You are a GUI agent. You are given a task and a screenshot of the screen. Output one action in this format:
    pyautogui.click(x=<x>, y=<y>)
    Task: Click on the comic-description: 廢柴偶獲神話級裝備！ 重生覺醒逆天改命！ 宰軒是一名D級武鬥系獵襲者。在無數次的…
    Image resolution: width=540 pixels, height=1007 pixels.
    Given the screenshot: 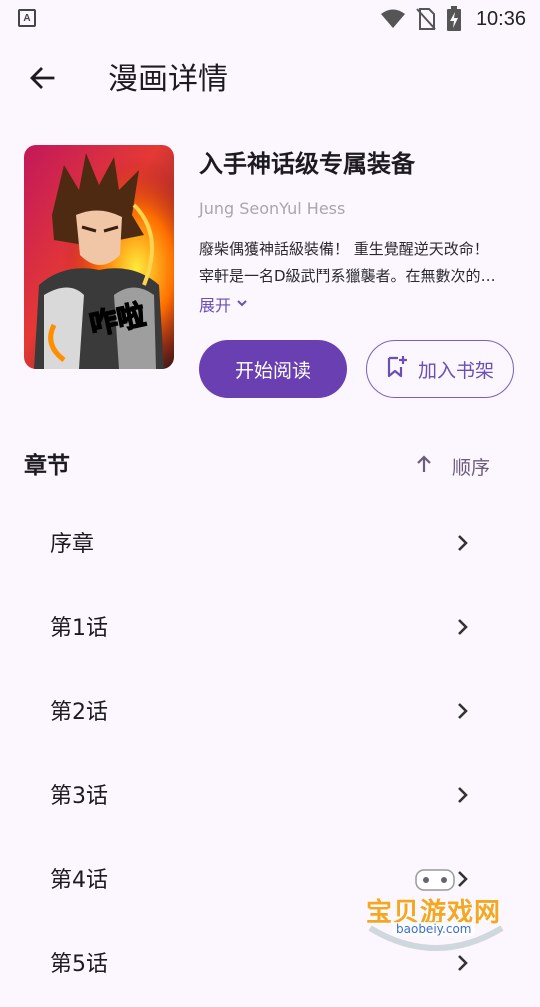 What is the action you would take?
    pyautogui.click(x=347, y=262)
    